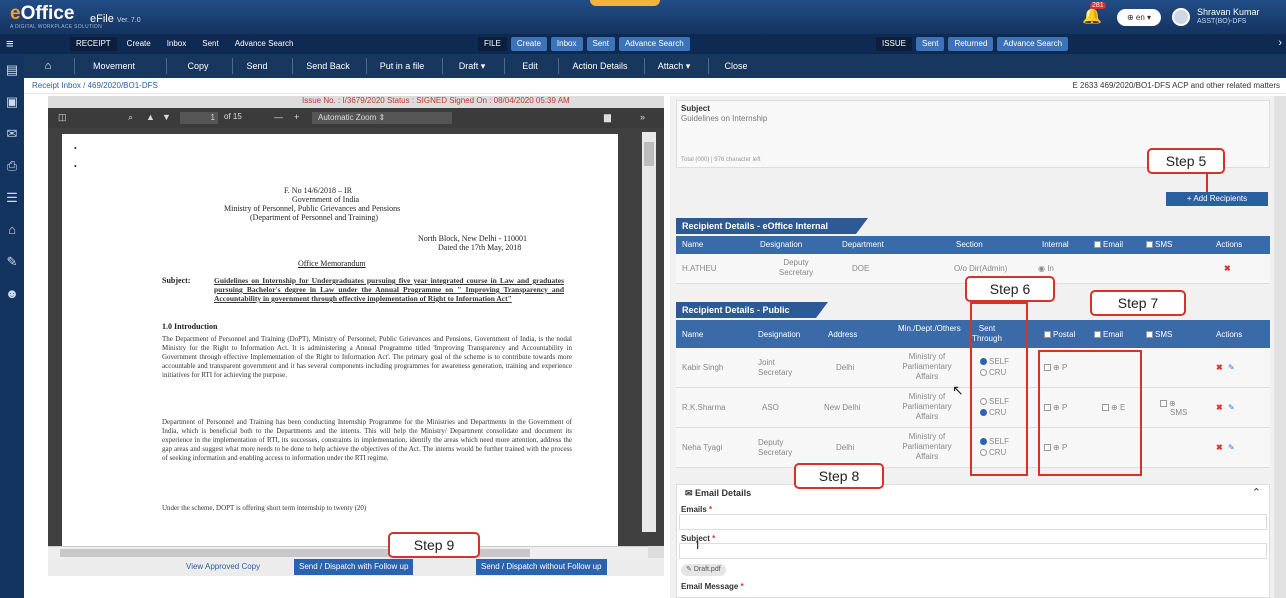  Describe the element at coordinates (139, 44) in the screenshot. I see `menu-receipt-create: Create` at that location.